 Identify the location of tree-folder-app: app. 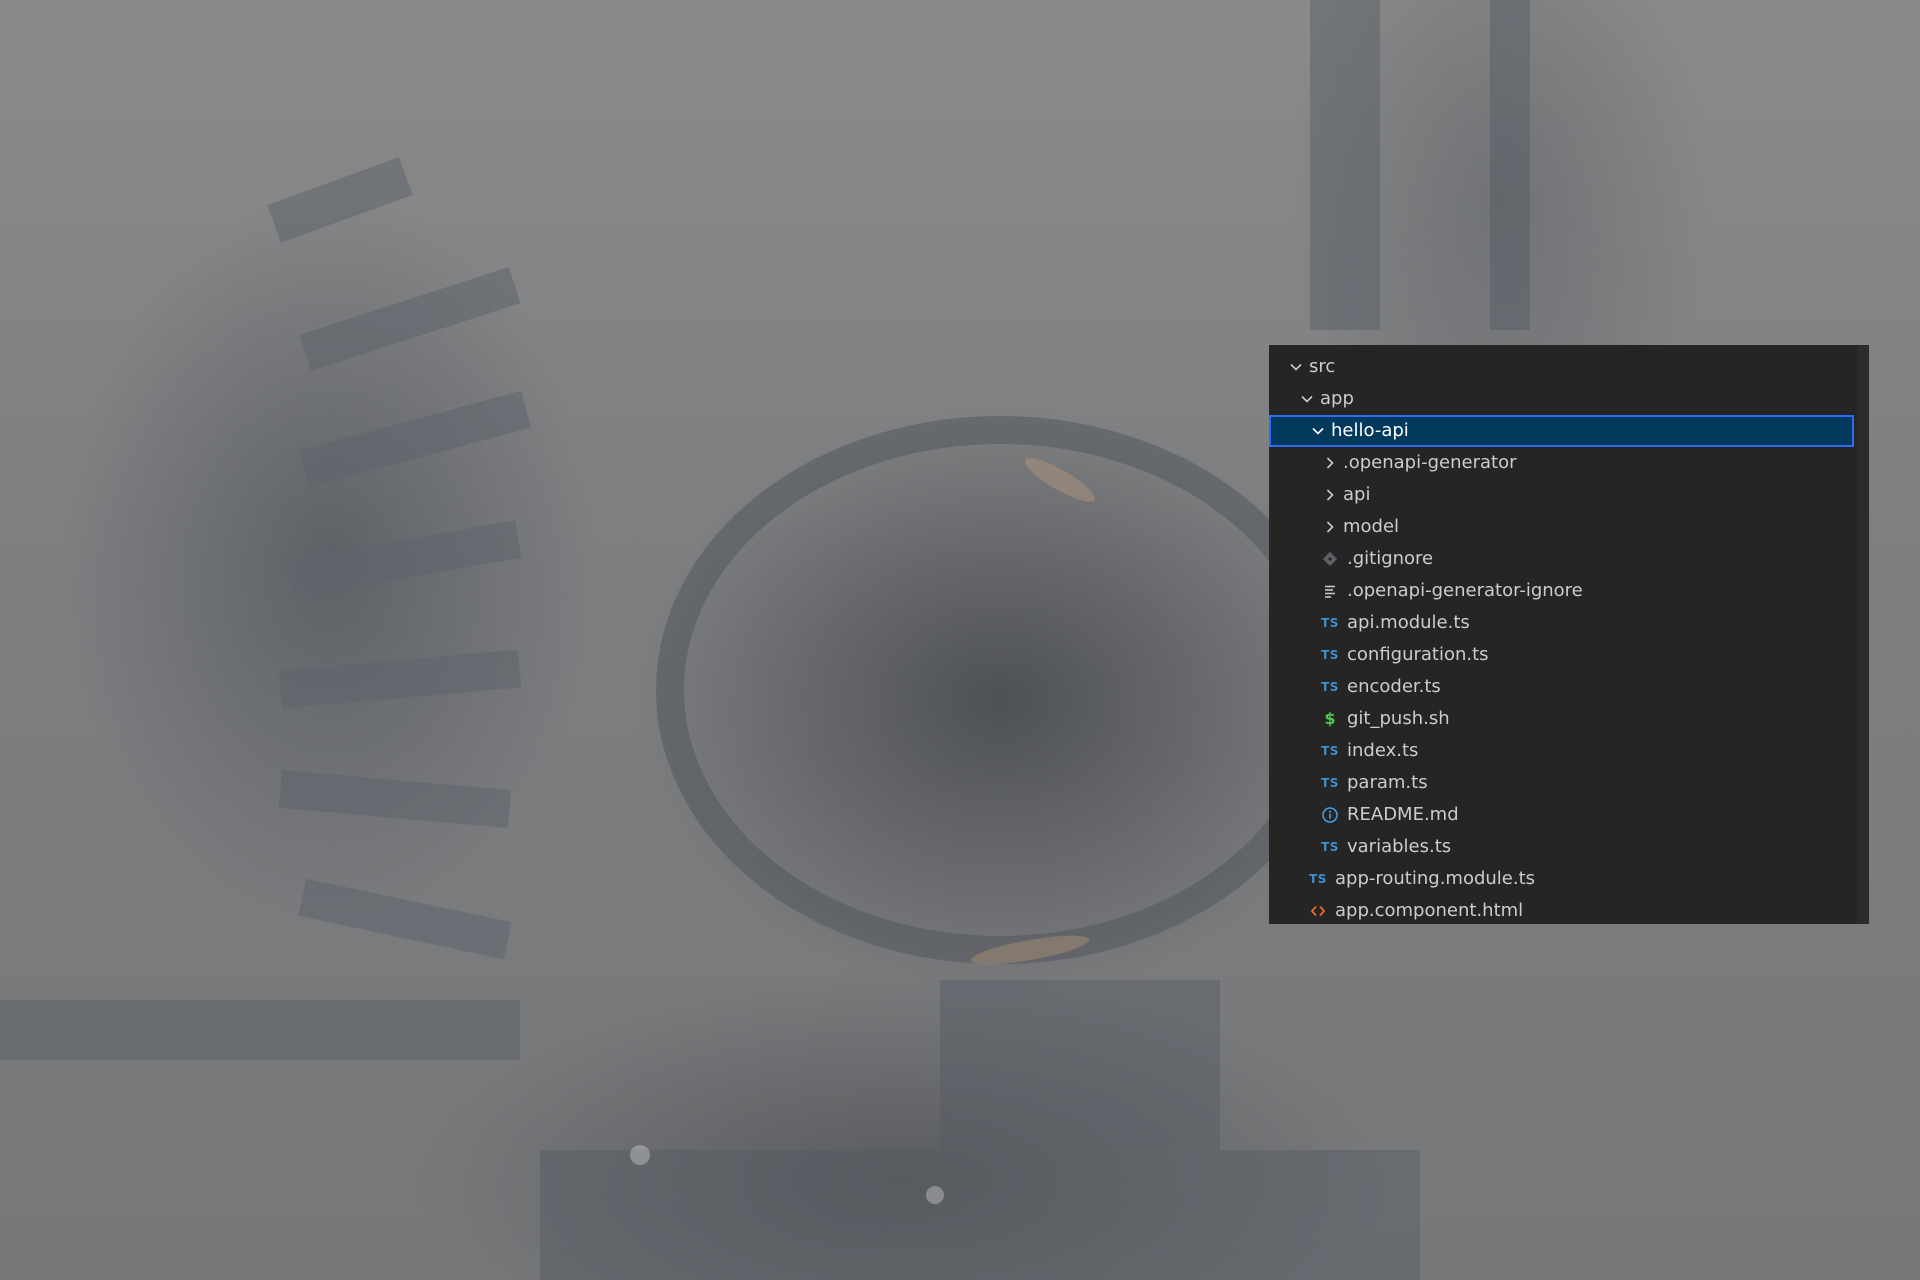
(1561, 399).